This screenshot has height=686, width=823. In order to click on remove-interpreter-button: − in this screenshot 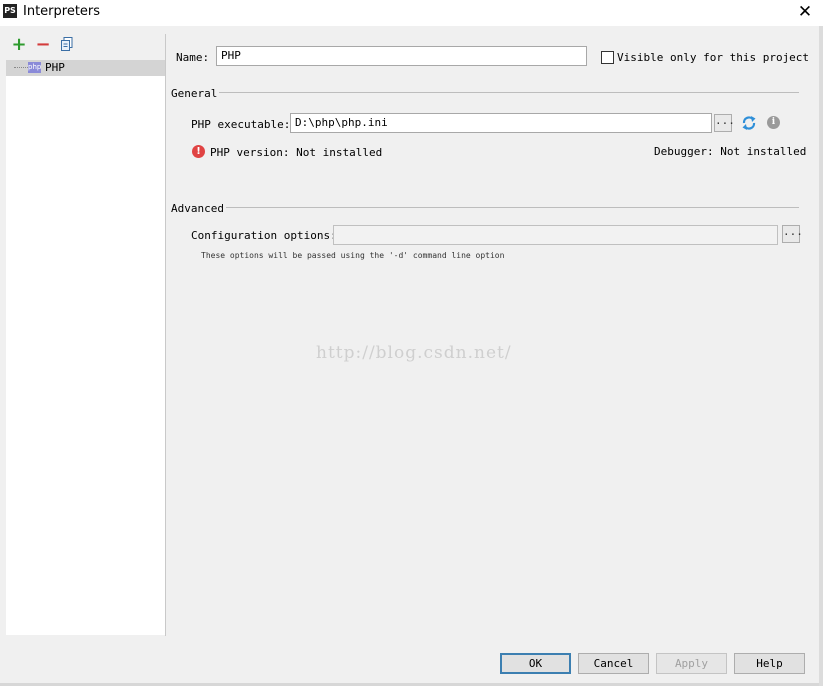, I will do `click(43, 45)`.